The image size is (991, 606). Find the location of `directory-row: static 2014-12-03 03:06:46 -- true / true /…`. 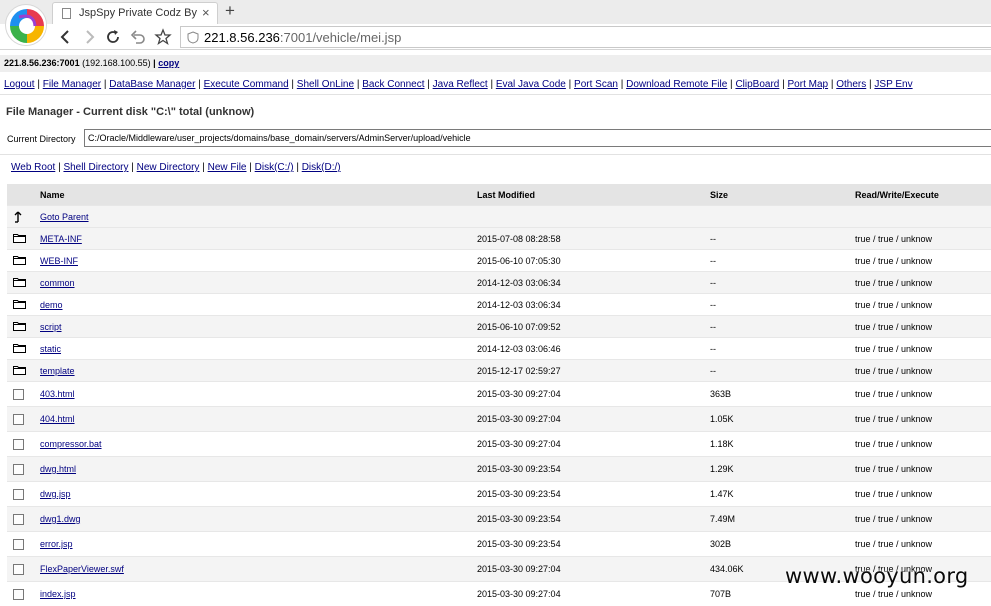

directory-row: static 2014-12-03 03:06:46 -- true / true /… is located at coordinates (499, 349).